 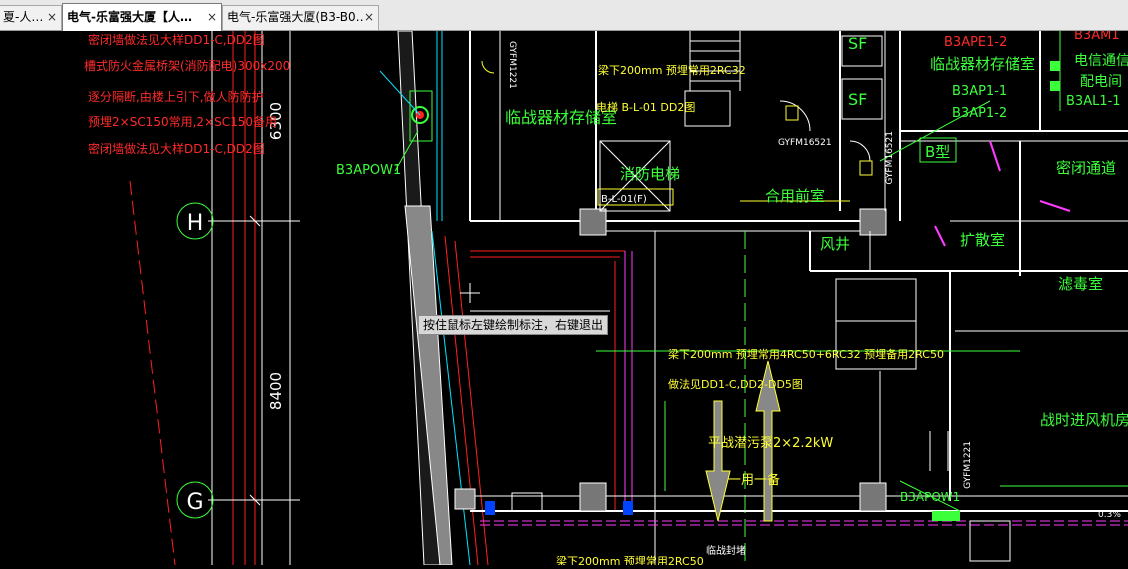 I want to click on b3ap1-2-label: B3AP1-2, so click(x=979, y=113).